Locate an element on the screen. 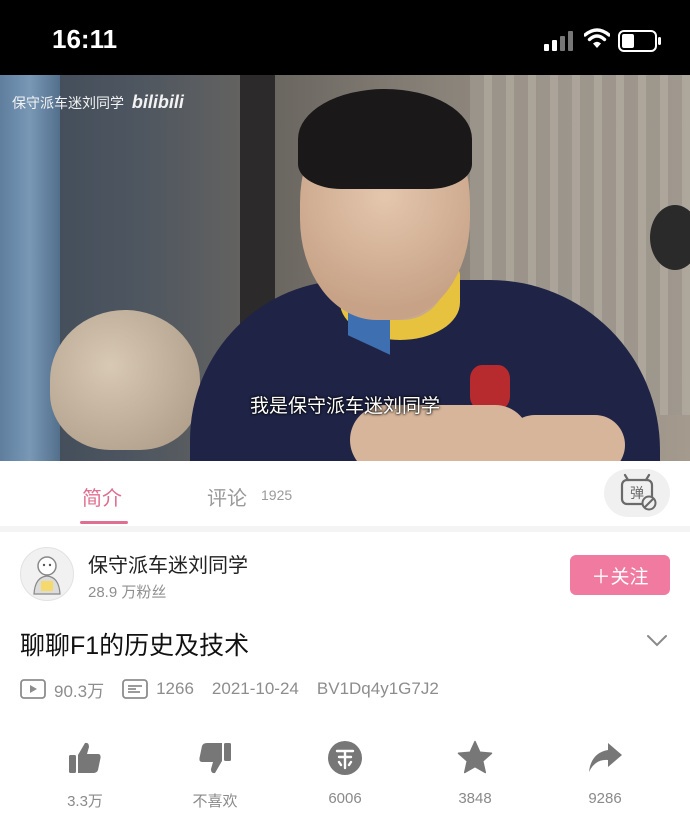 The height and width of the screenshot is (815, 690). favorite-button: 3848 is located at coordinates (475, 773).